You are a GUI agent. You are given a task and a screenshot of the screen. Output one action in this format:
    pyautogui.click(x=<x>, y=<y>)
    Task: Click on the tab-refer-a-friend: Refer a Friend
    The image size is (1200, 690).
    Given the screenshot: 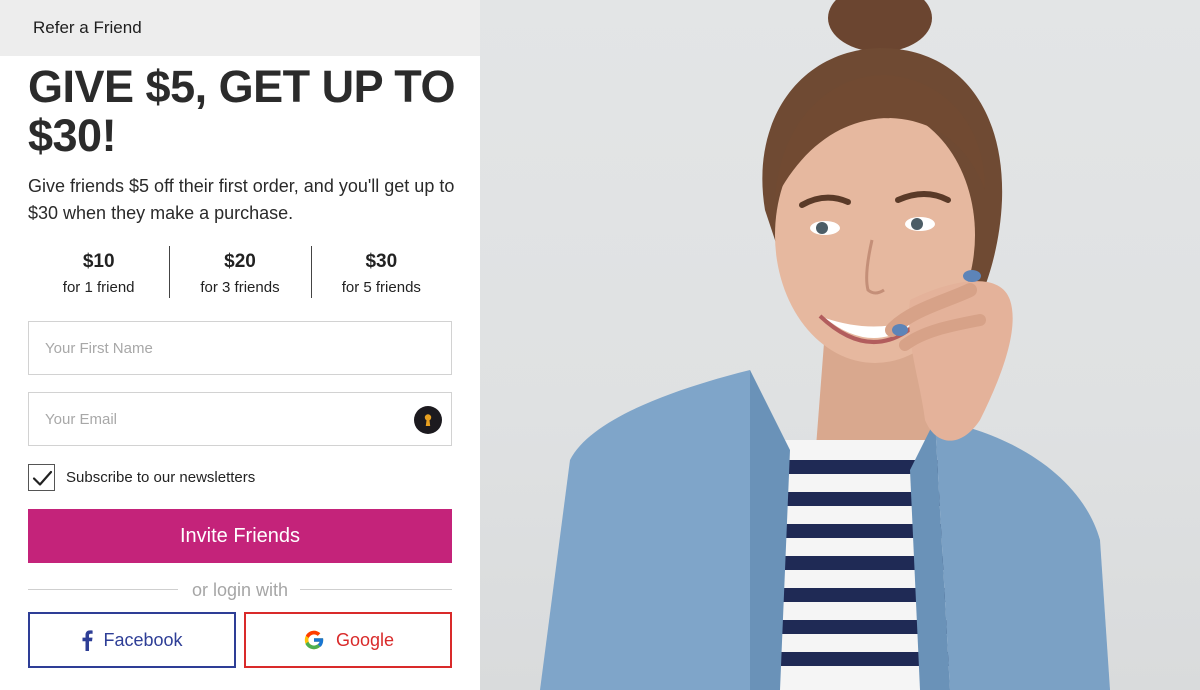 What is the action you would take?
    pyautogui.click(x=87, y=28)
    